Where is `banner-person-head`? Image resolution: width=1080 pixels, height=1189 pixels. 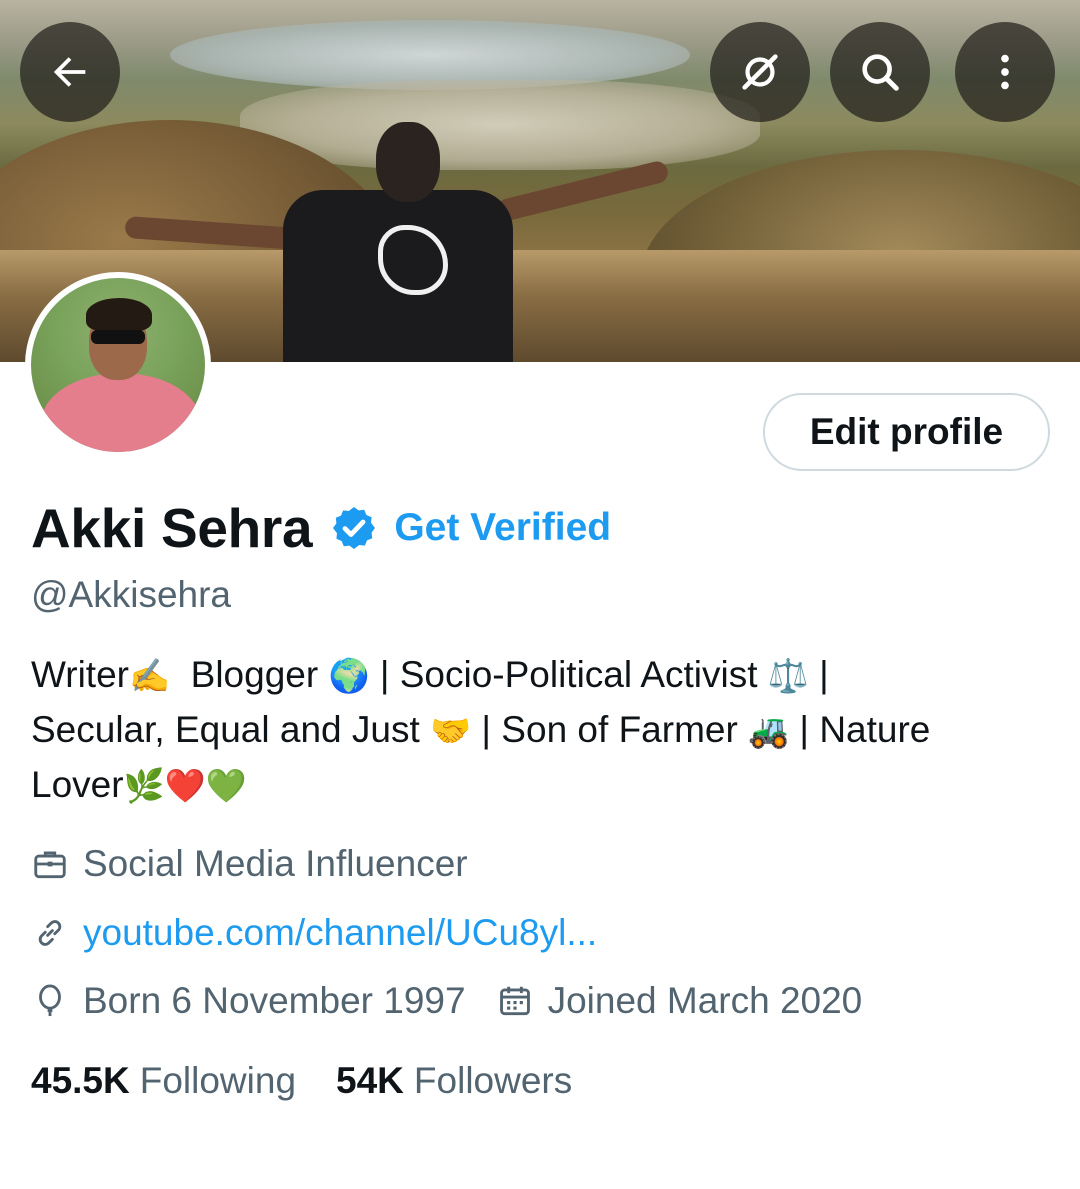
banner-person-head is located at coordinates (408, 162).